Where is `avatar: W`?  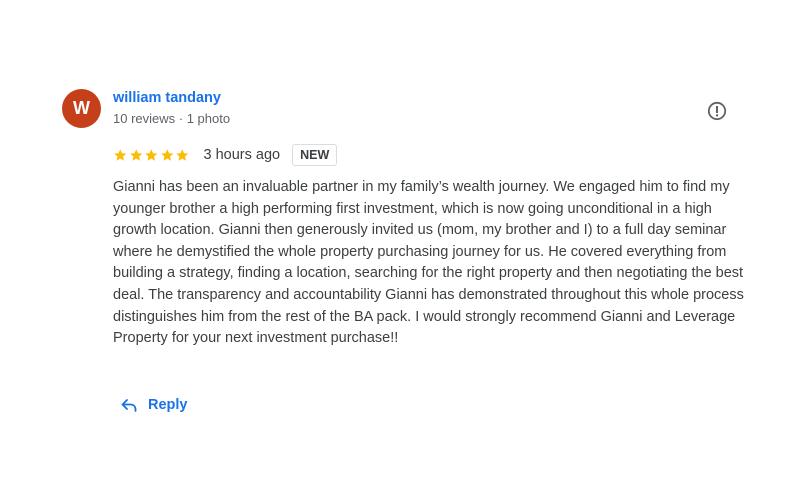
avatar: W is located at coordinates (81, 108).